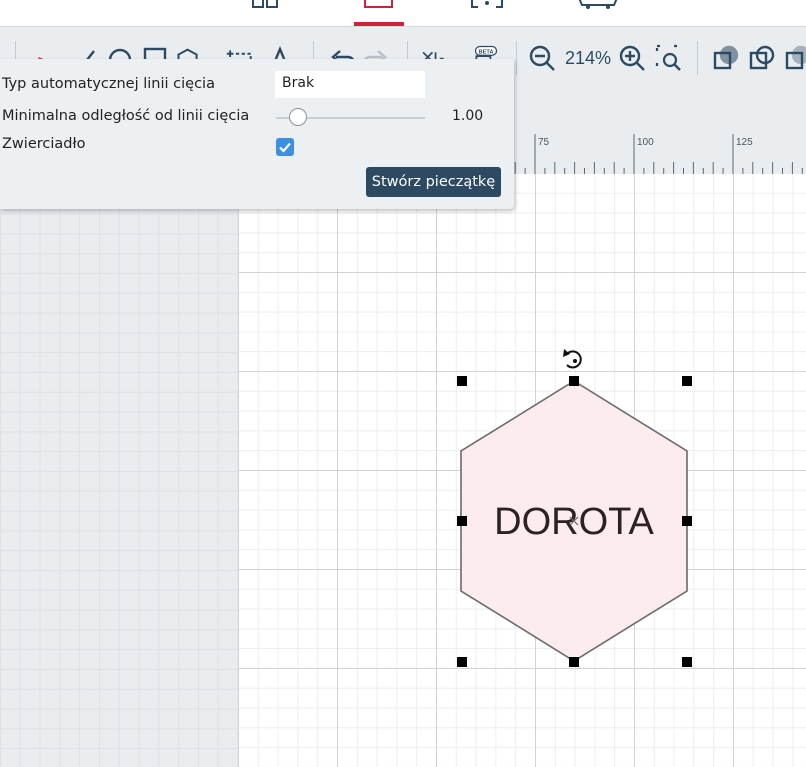 The height and width of the screenshot is (767, 806). I want to click on design-tab-icon, so click(380, 5).